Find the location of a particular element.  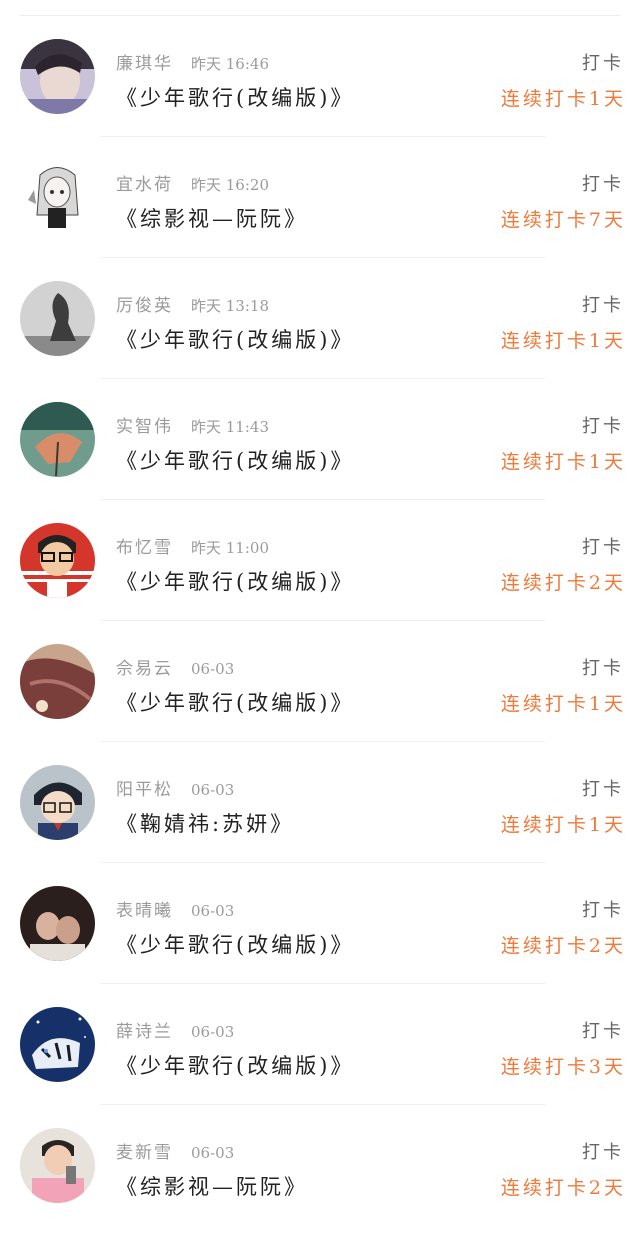

list-item: 厉俊英 昨天 13:18 《少年歌行(改编版)》 打卡 连续打卡1天 is located at coordinates (320, 318).